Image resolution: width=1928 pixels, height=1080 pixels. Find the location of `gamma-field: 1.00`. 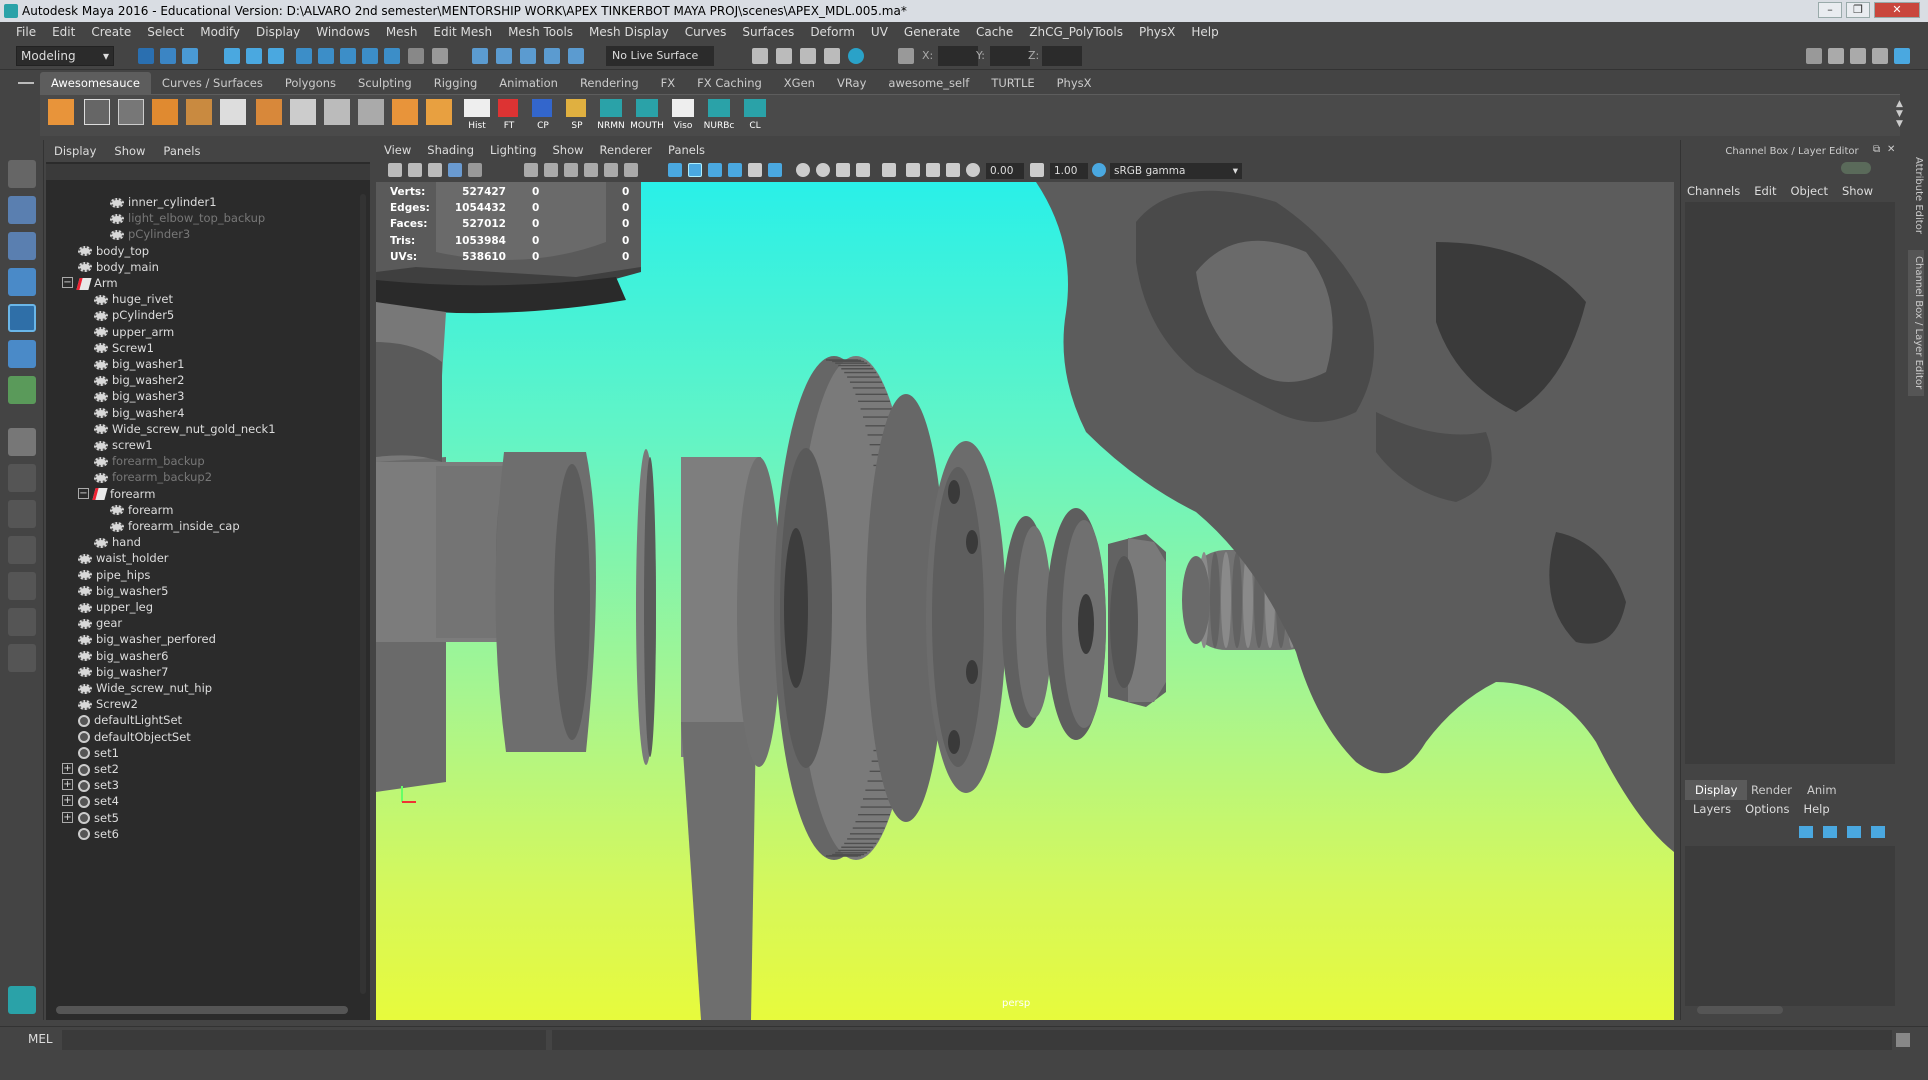

gamma-field: 1.00 is located at coordinates (1069, 171).